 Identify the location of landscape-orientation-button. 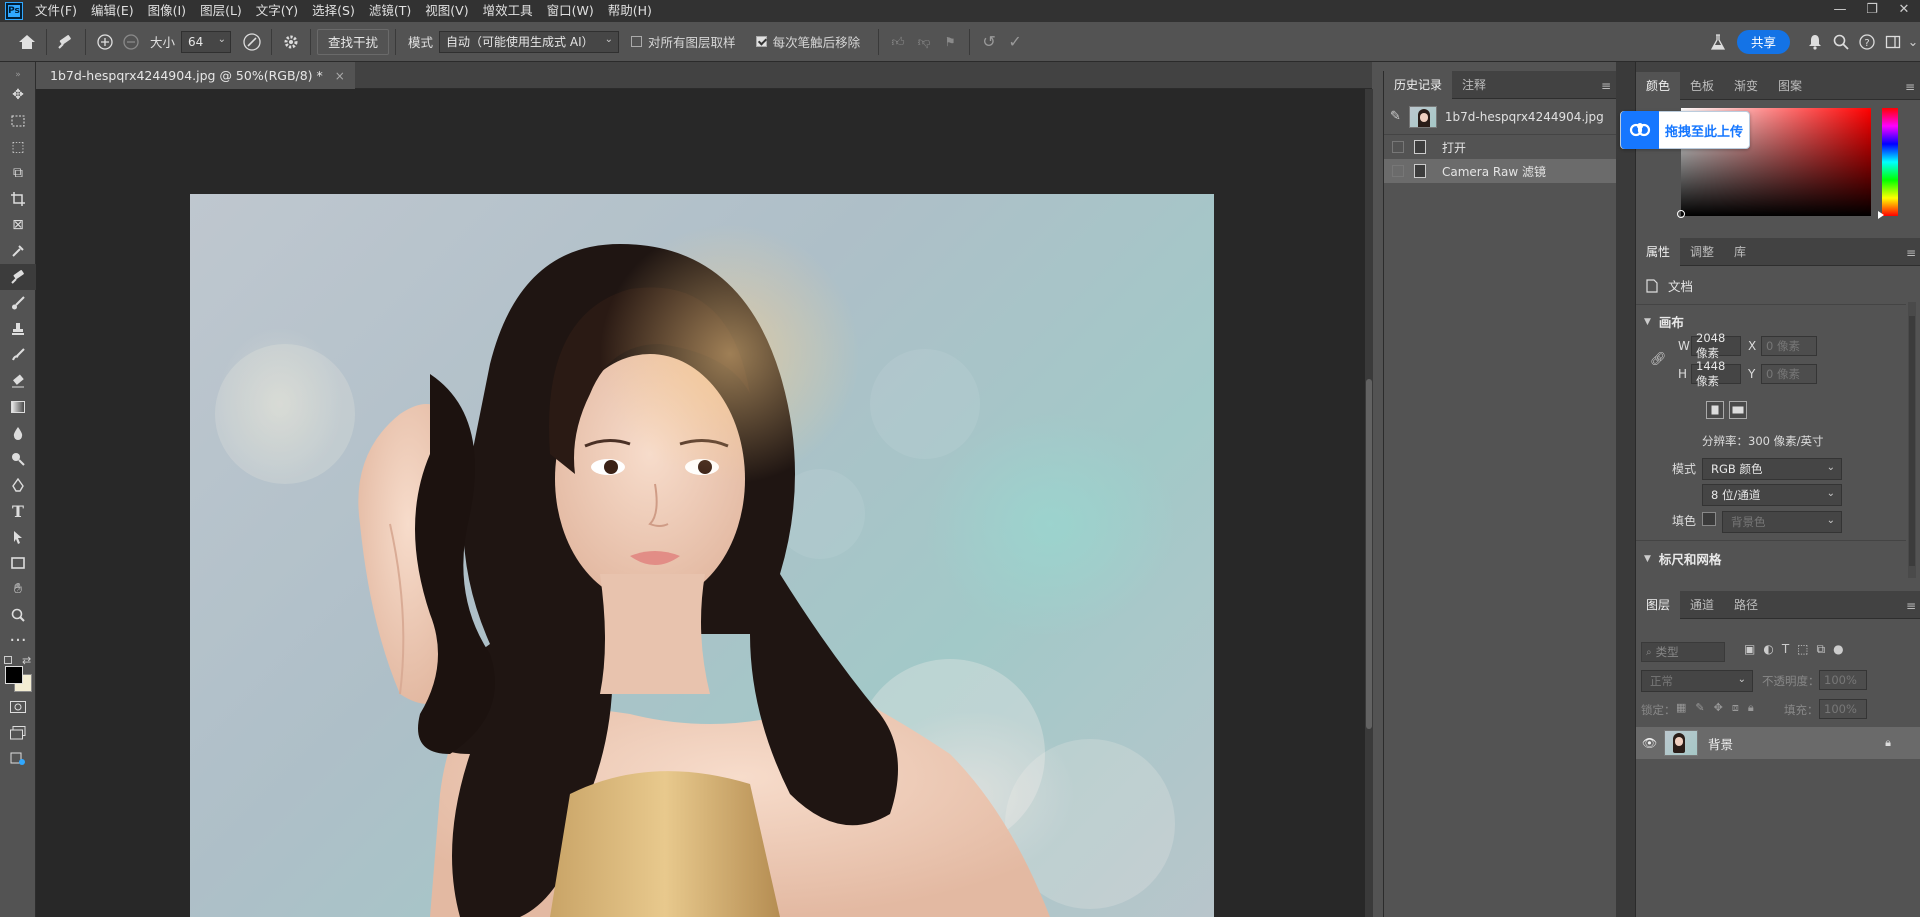
(1738, 410).